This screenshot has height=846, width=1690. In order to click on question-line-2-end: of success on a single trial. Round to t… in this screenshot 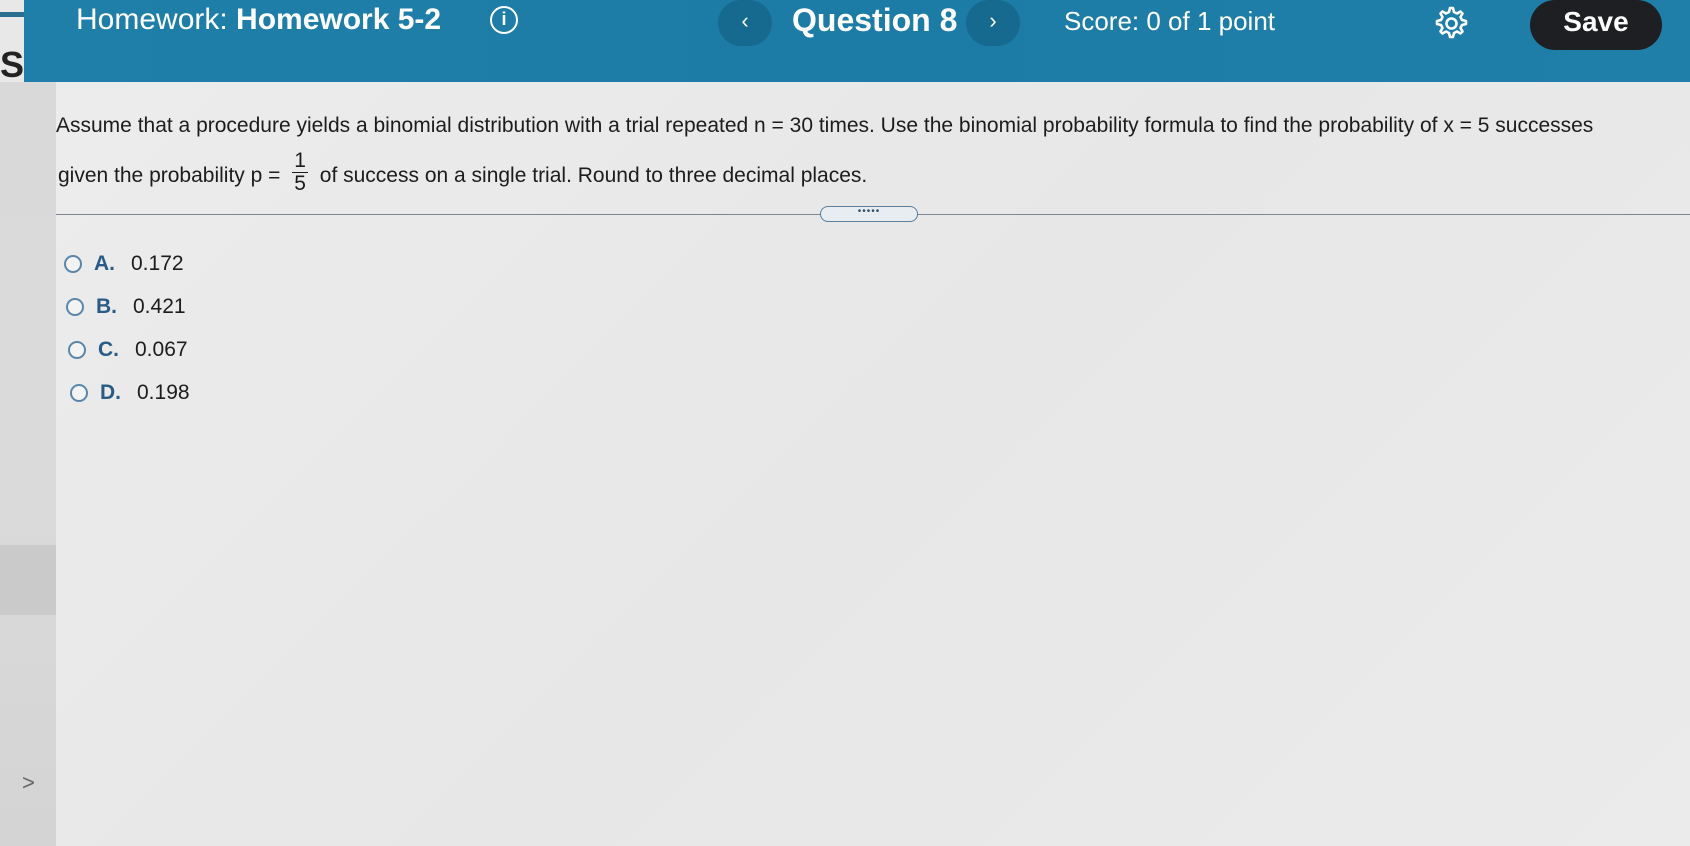, I will do `click(593, 175)`.